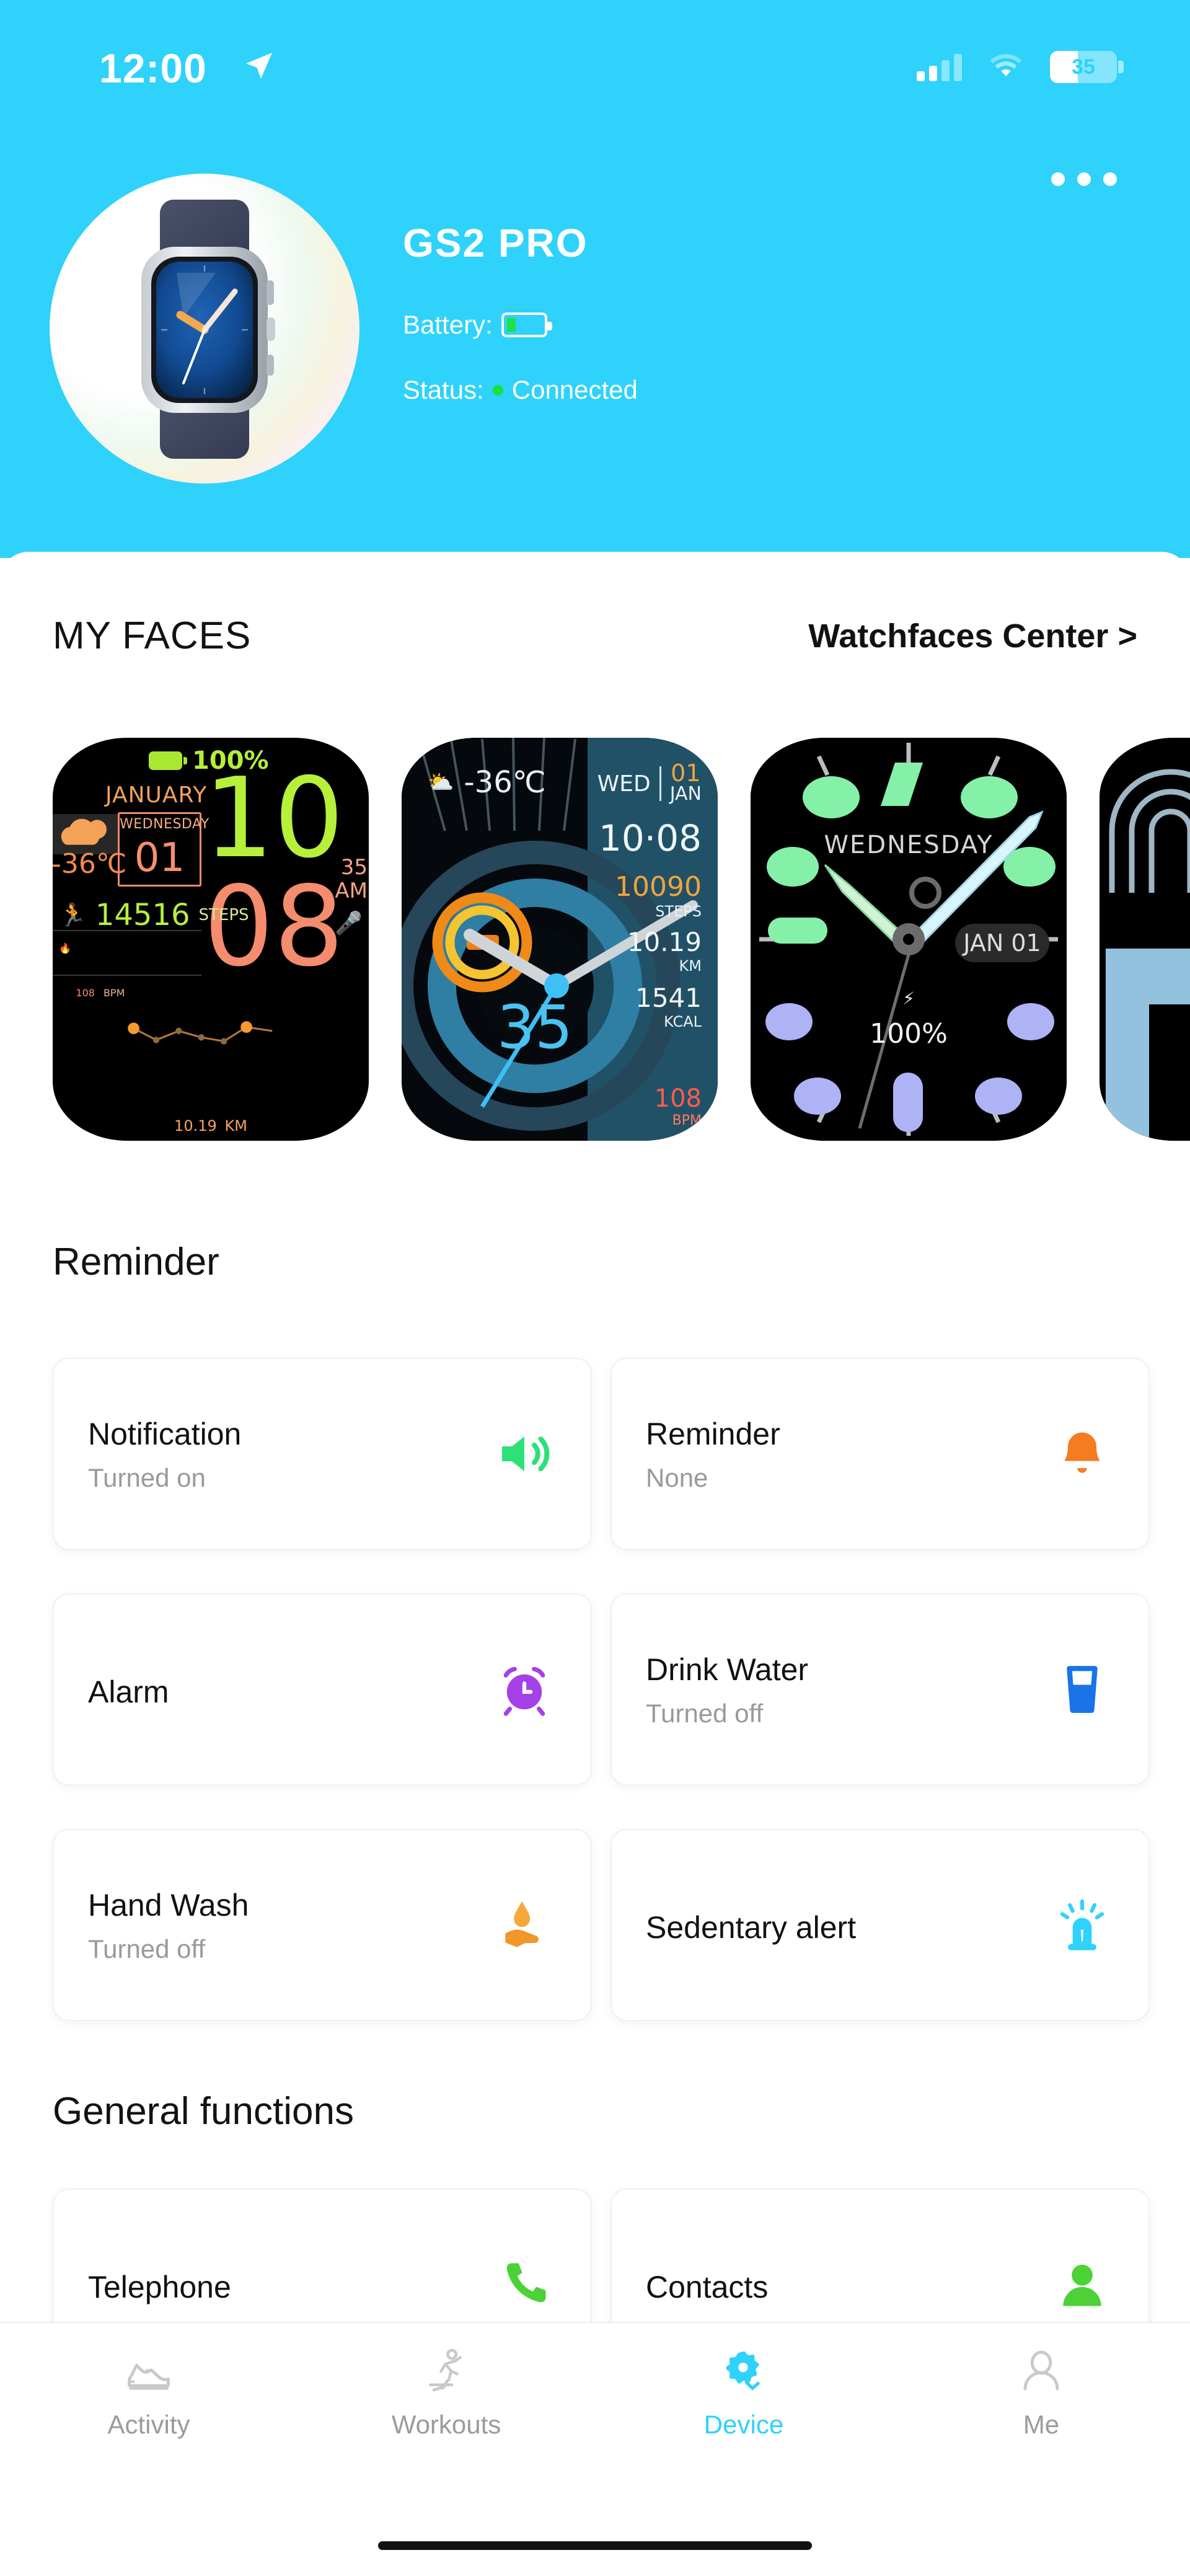  I want to click on cellular-signal-icon, so click(939, 67).